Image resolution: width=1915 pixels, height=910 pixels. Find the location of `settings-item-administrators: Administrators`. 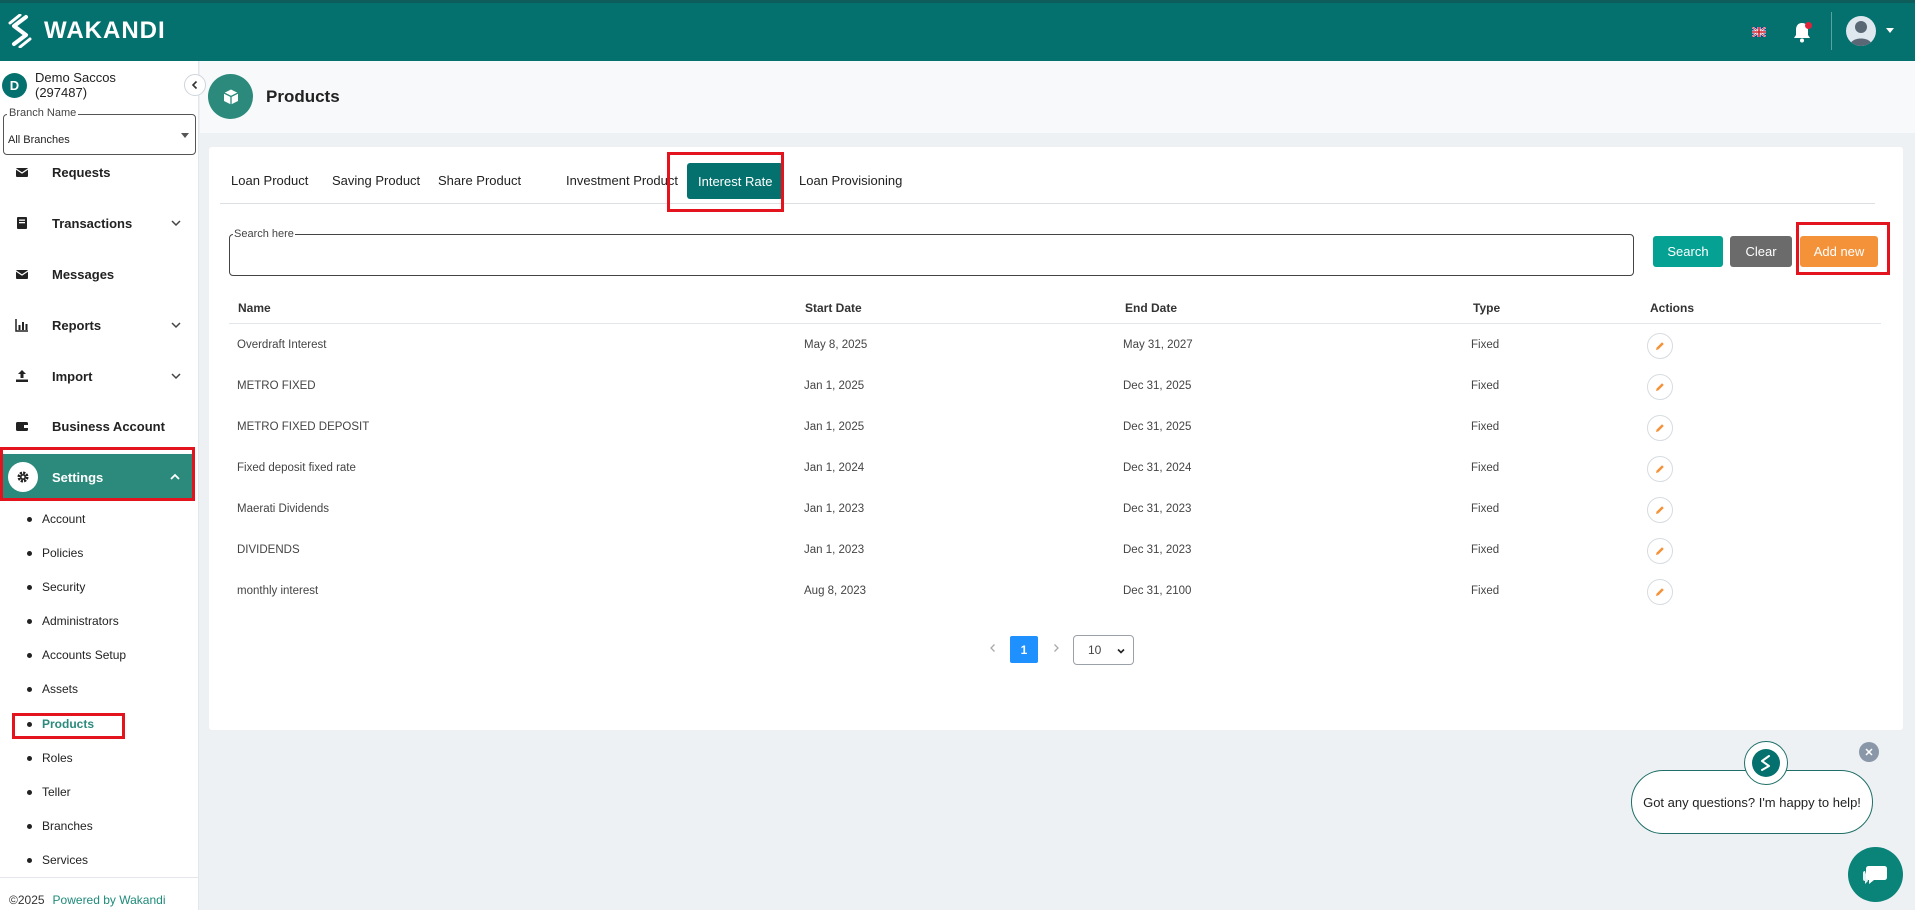

settings-item-administrators: Administrators is located at coordinates (73, 621).